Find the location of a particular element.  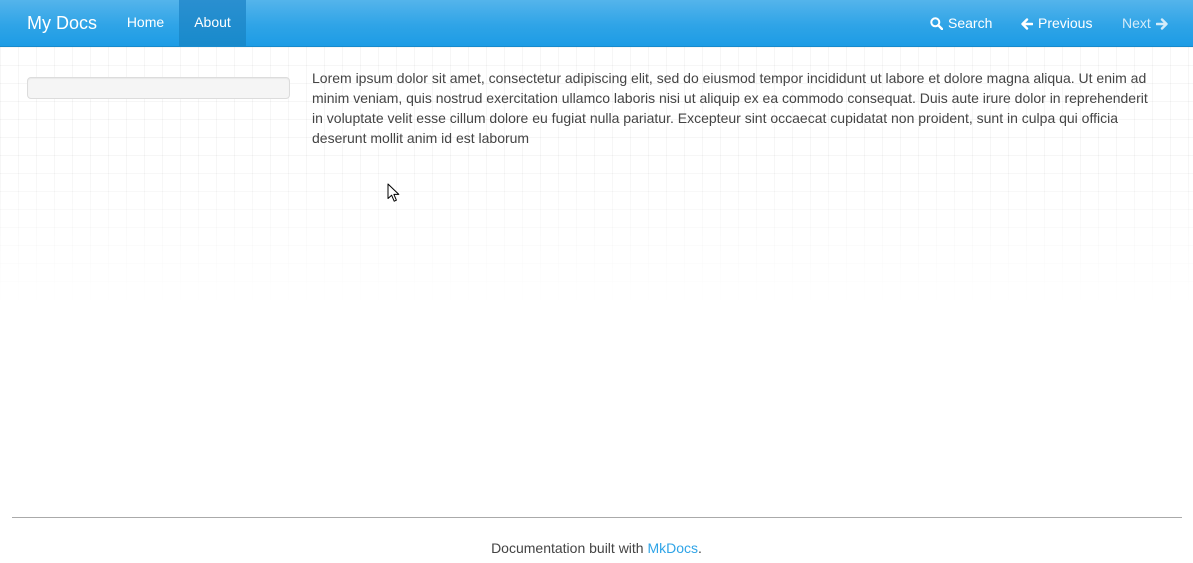

footer: Documentation built with MkDocs. is located at coordinates (596, 548).